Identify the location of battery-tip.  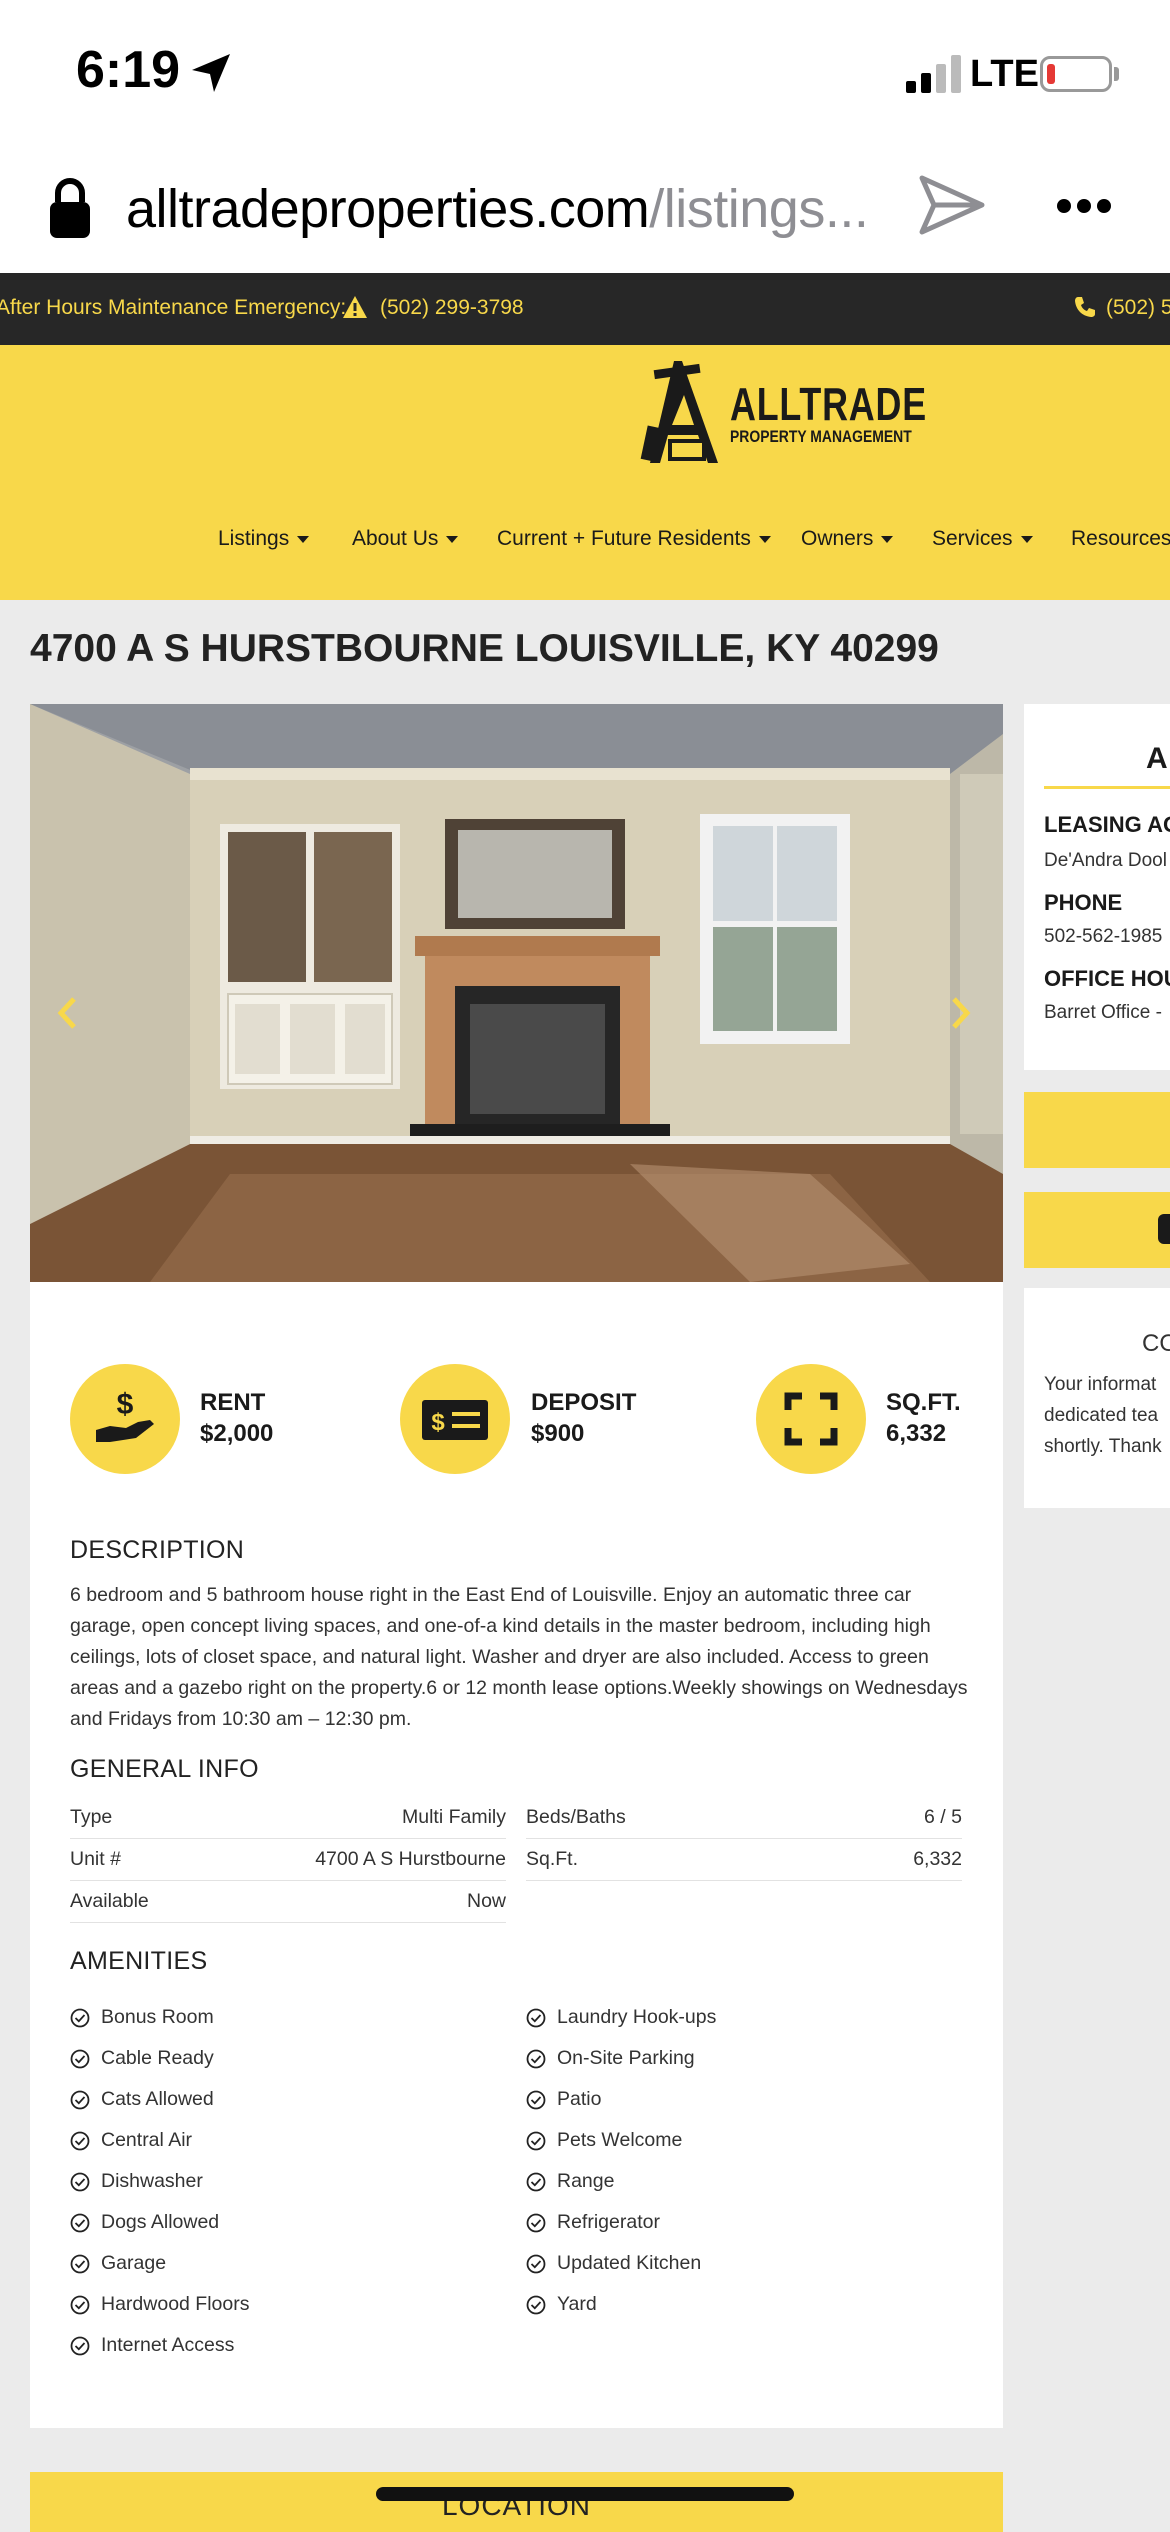
(1116, 74).